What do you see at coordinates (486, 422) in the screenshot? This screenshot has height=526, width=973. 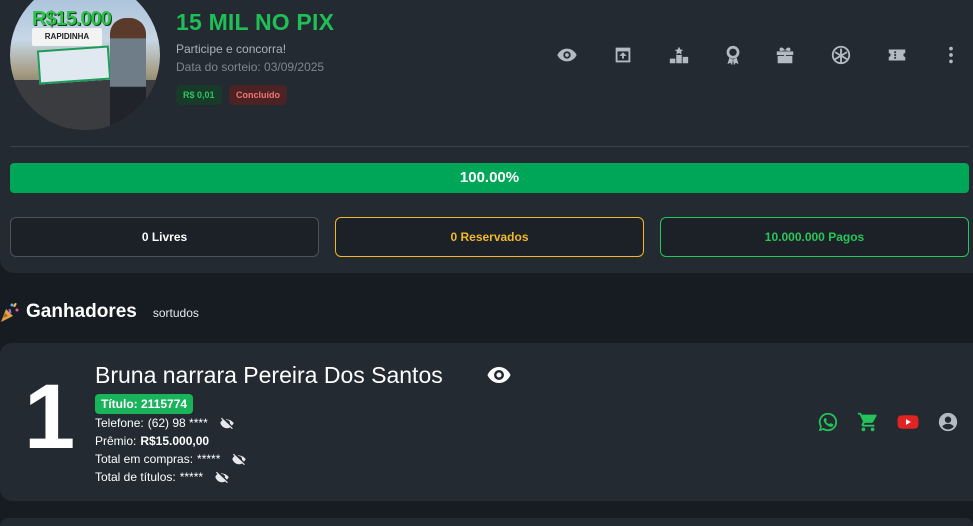 I see `winner-actions` at bounding box center [486, 422].